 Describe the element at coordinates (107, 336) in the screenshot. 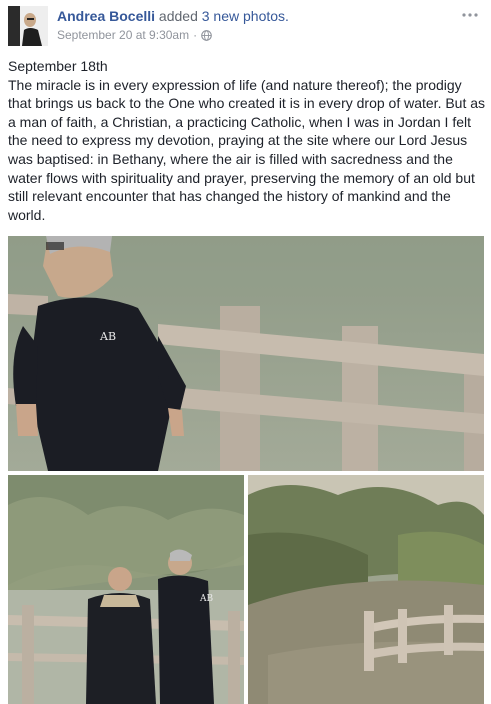

I see `shirt-logo-1: AB` at that location.